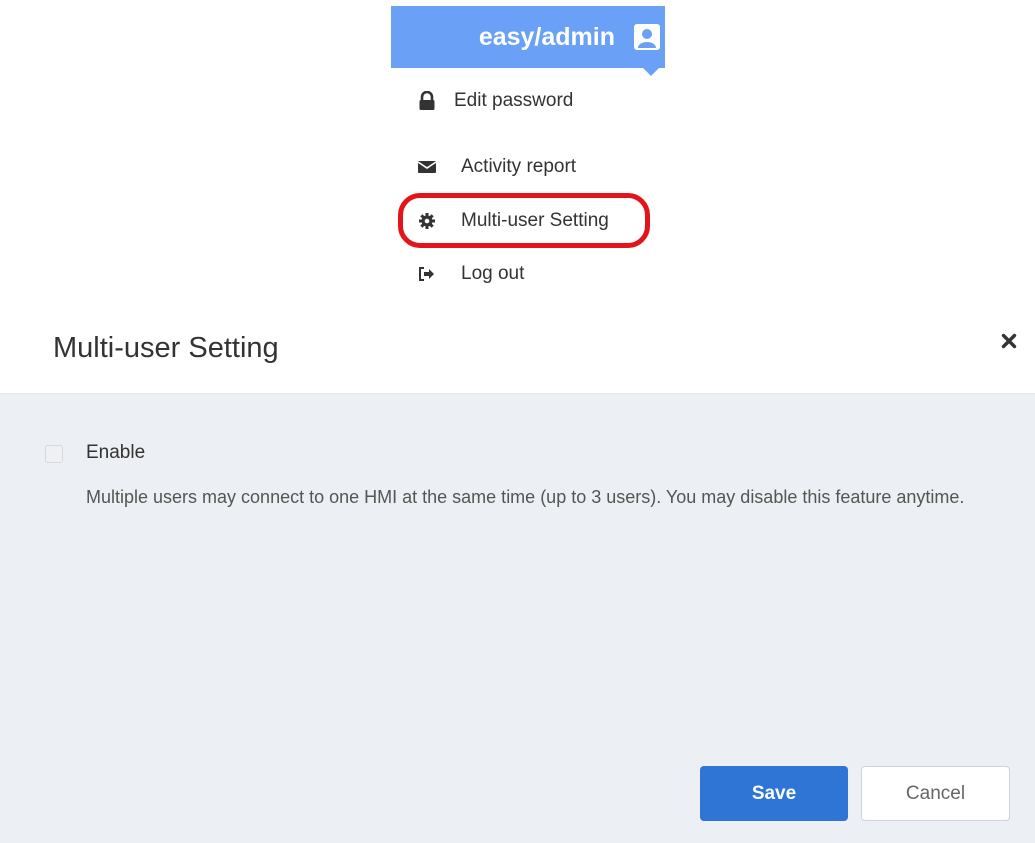  Describe the element at coordinates (427, 167) in the screenshot. I see `envelope-icon` at that location.